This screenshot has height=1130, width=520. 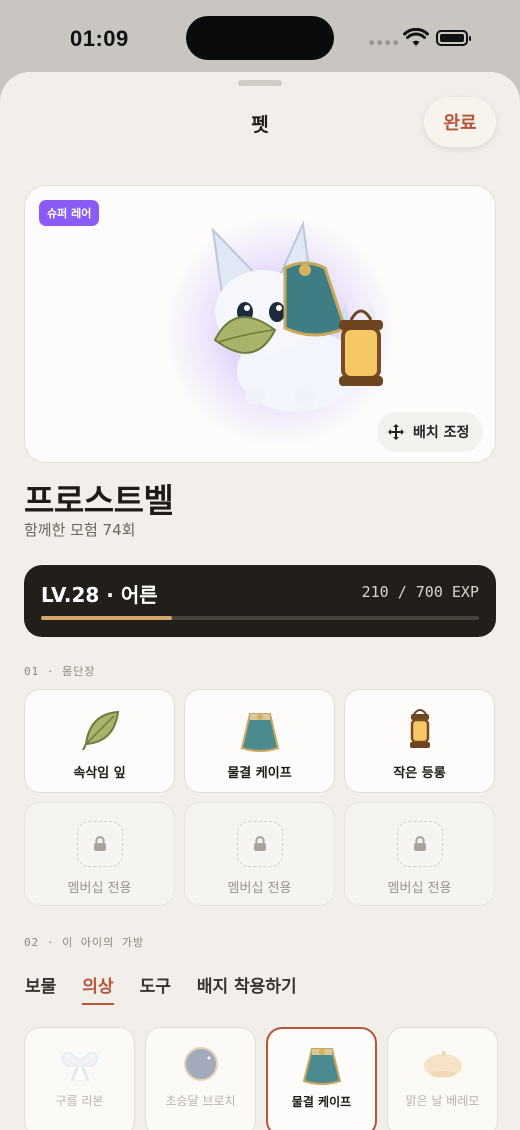 What do you see at coordinates (442, 1101) in the screenshot?
I see `inventory-item-label: 맑은 날 베레모` at bounding box center [442, 1101].